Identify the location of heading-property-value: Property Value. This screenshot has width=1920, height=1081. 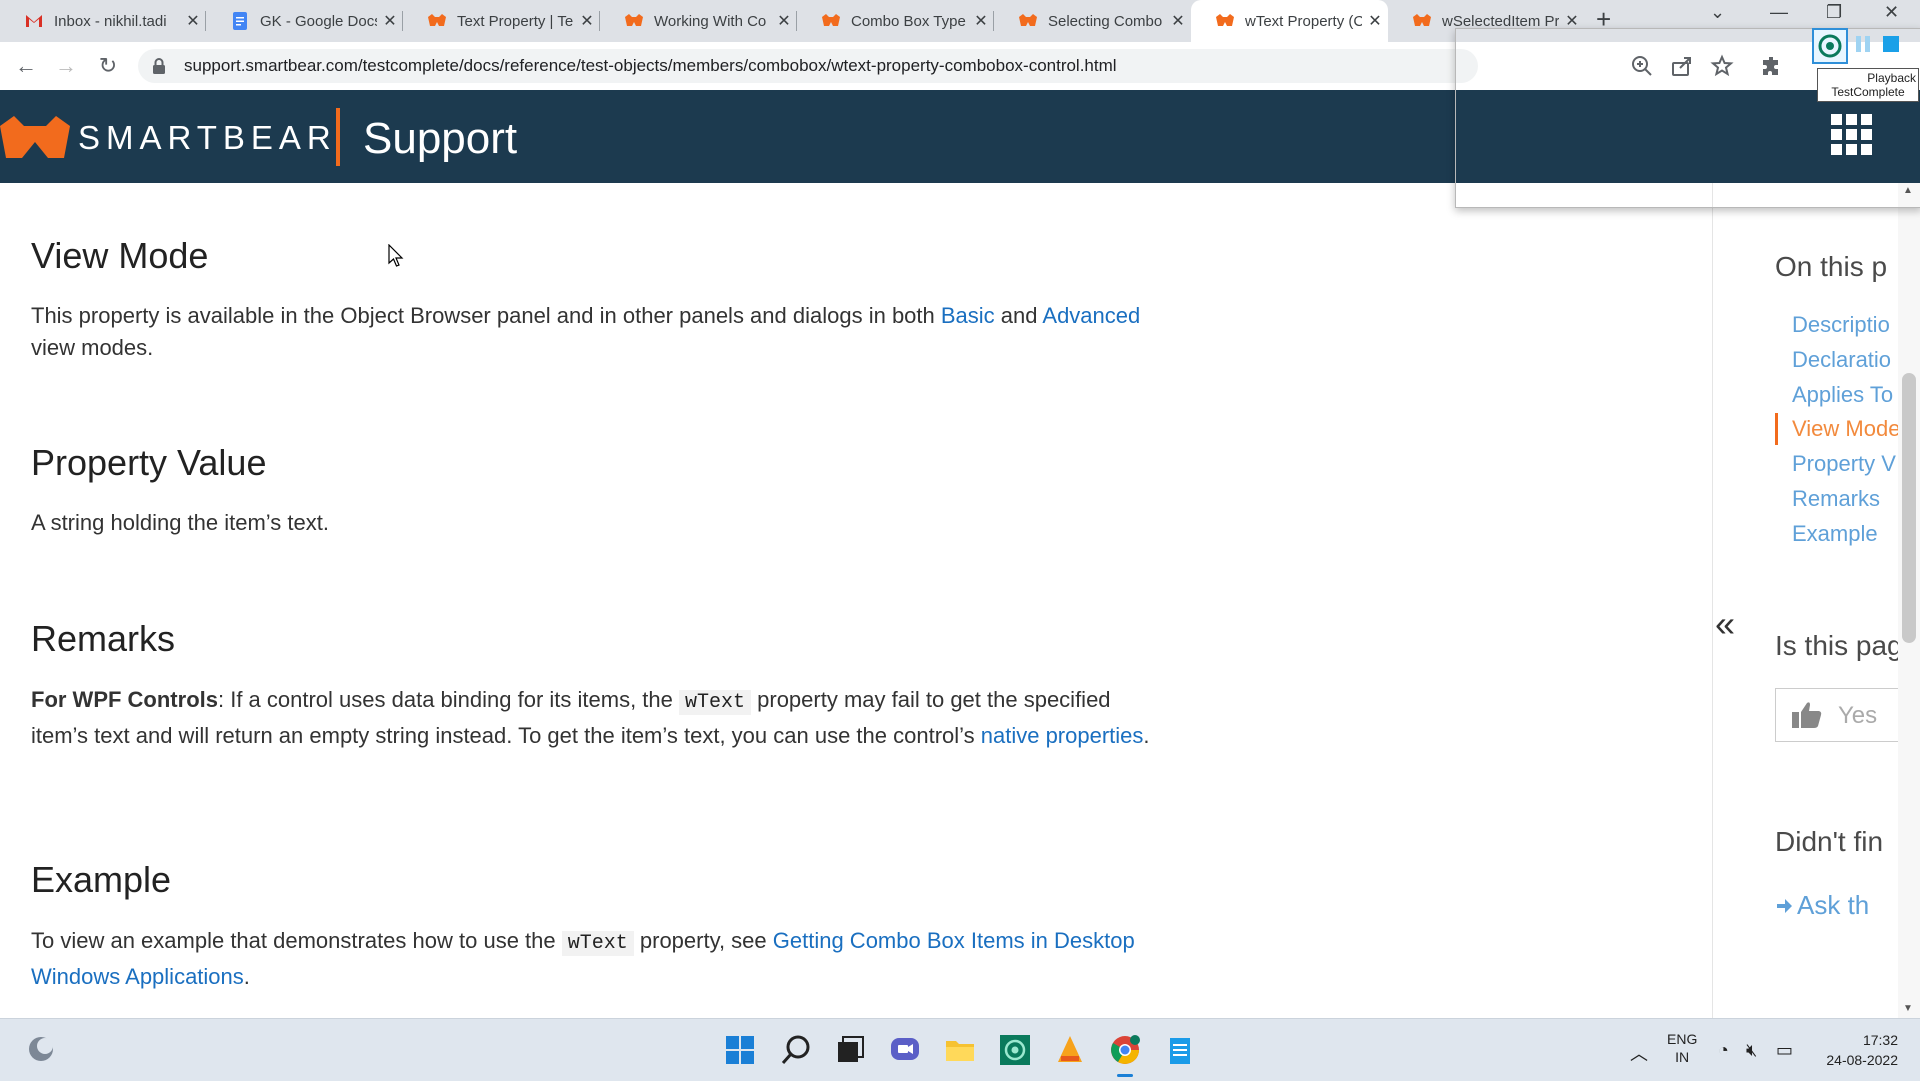
(149, 462).